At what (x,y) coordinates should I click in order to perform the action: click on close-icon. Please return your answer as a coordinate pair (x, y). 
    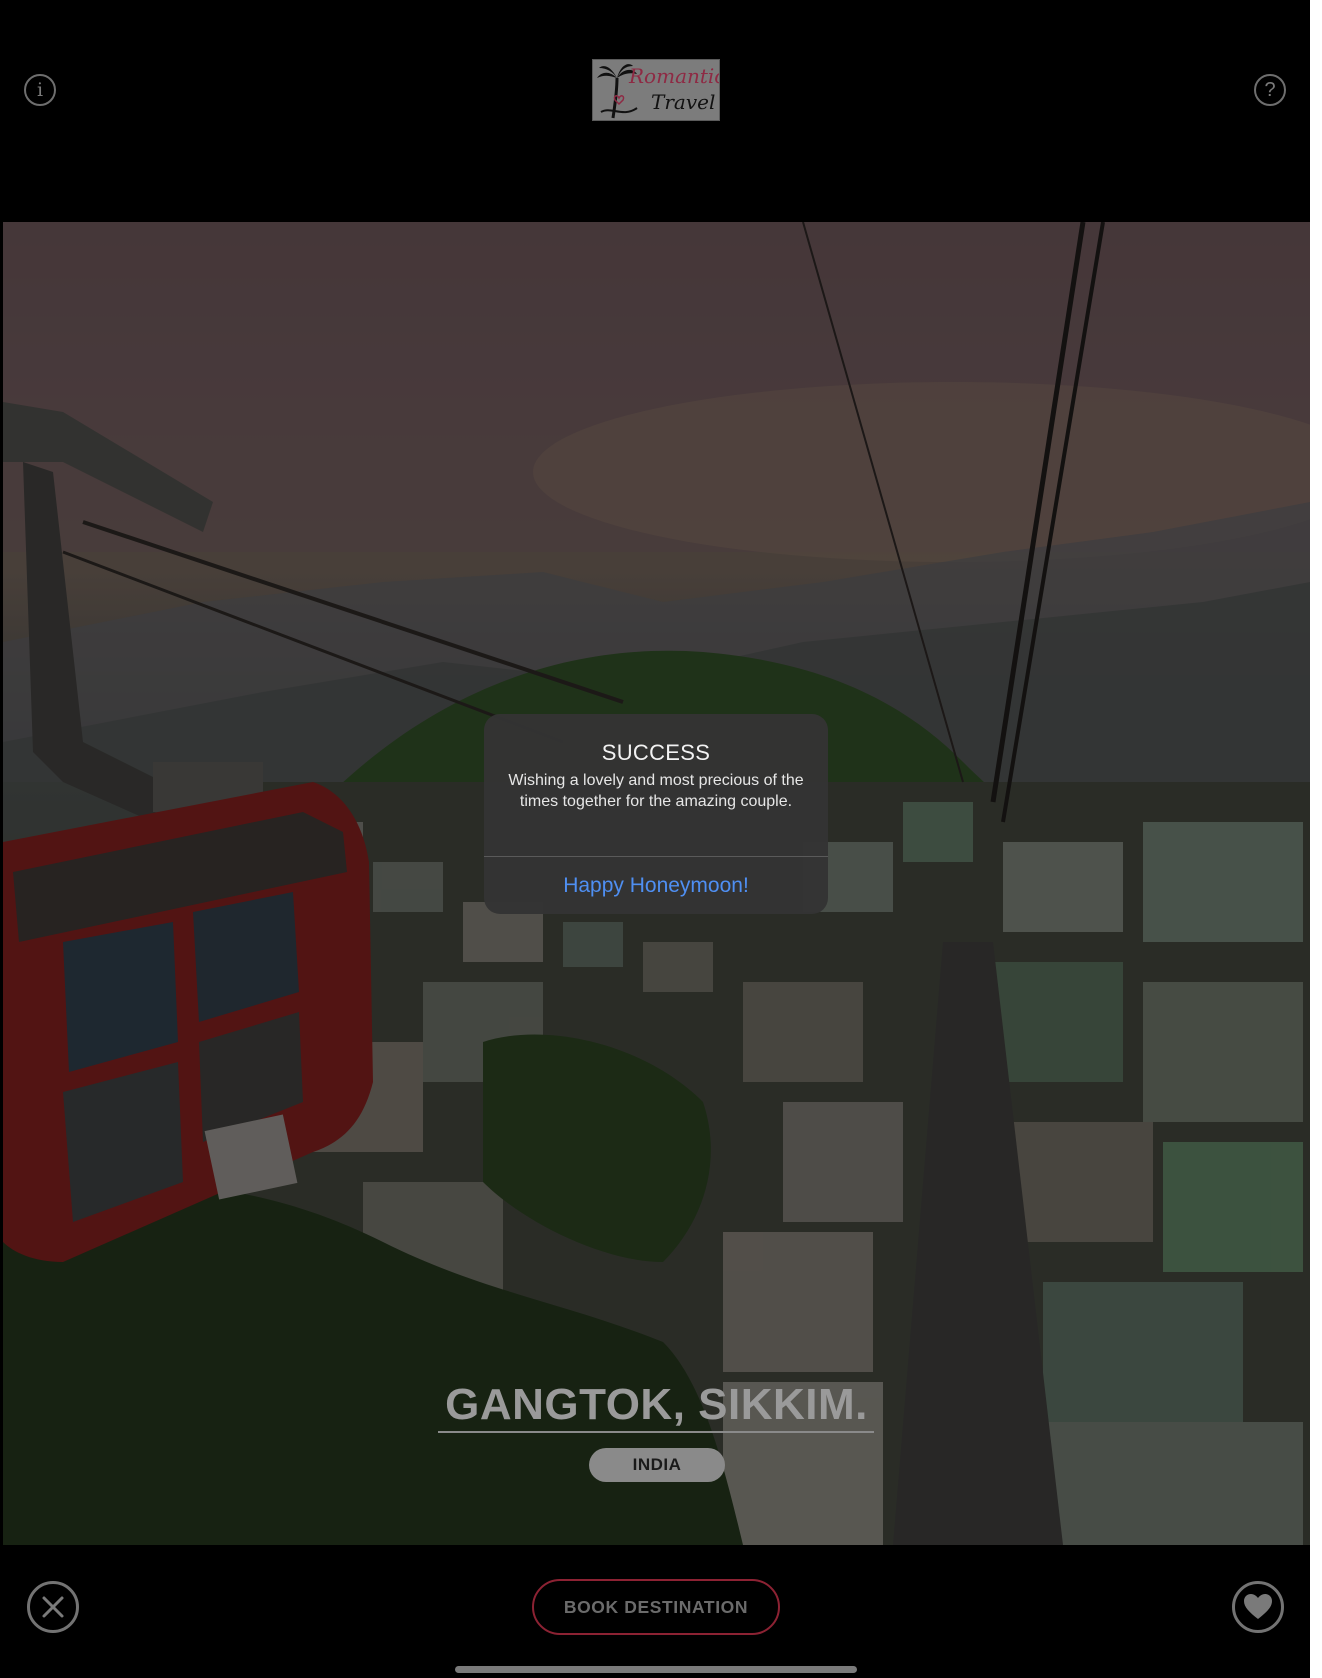
    Looking at the image, I should click on (53, 1607).